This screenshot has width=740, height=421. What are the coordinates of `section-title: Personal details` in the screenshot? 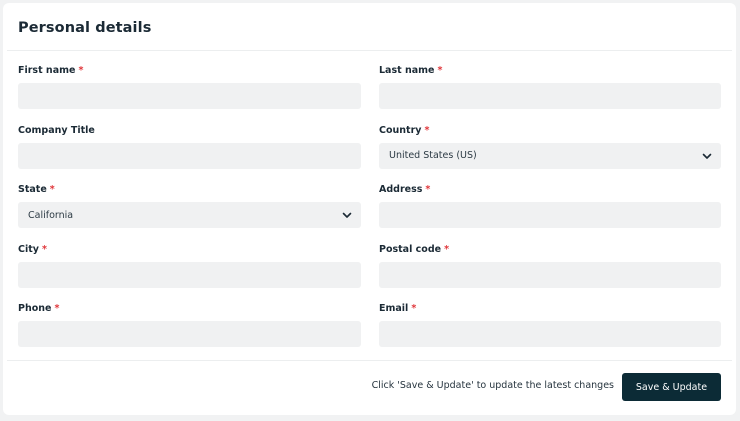 It's located at (85, 28).